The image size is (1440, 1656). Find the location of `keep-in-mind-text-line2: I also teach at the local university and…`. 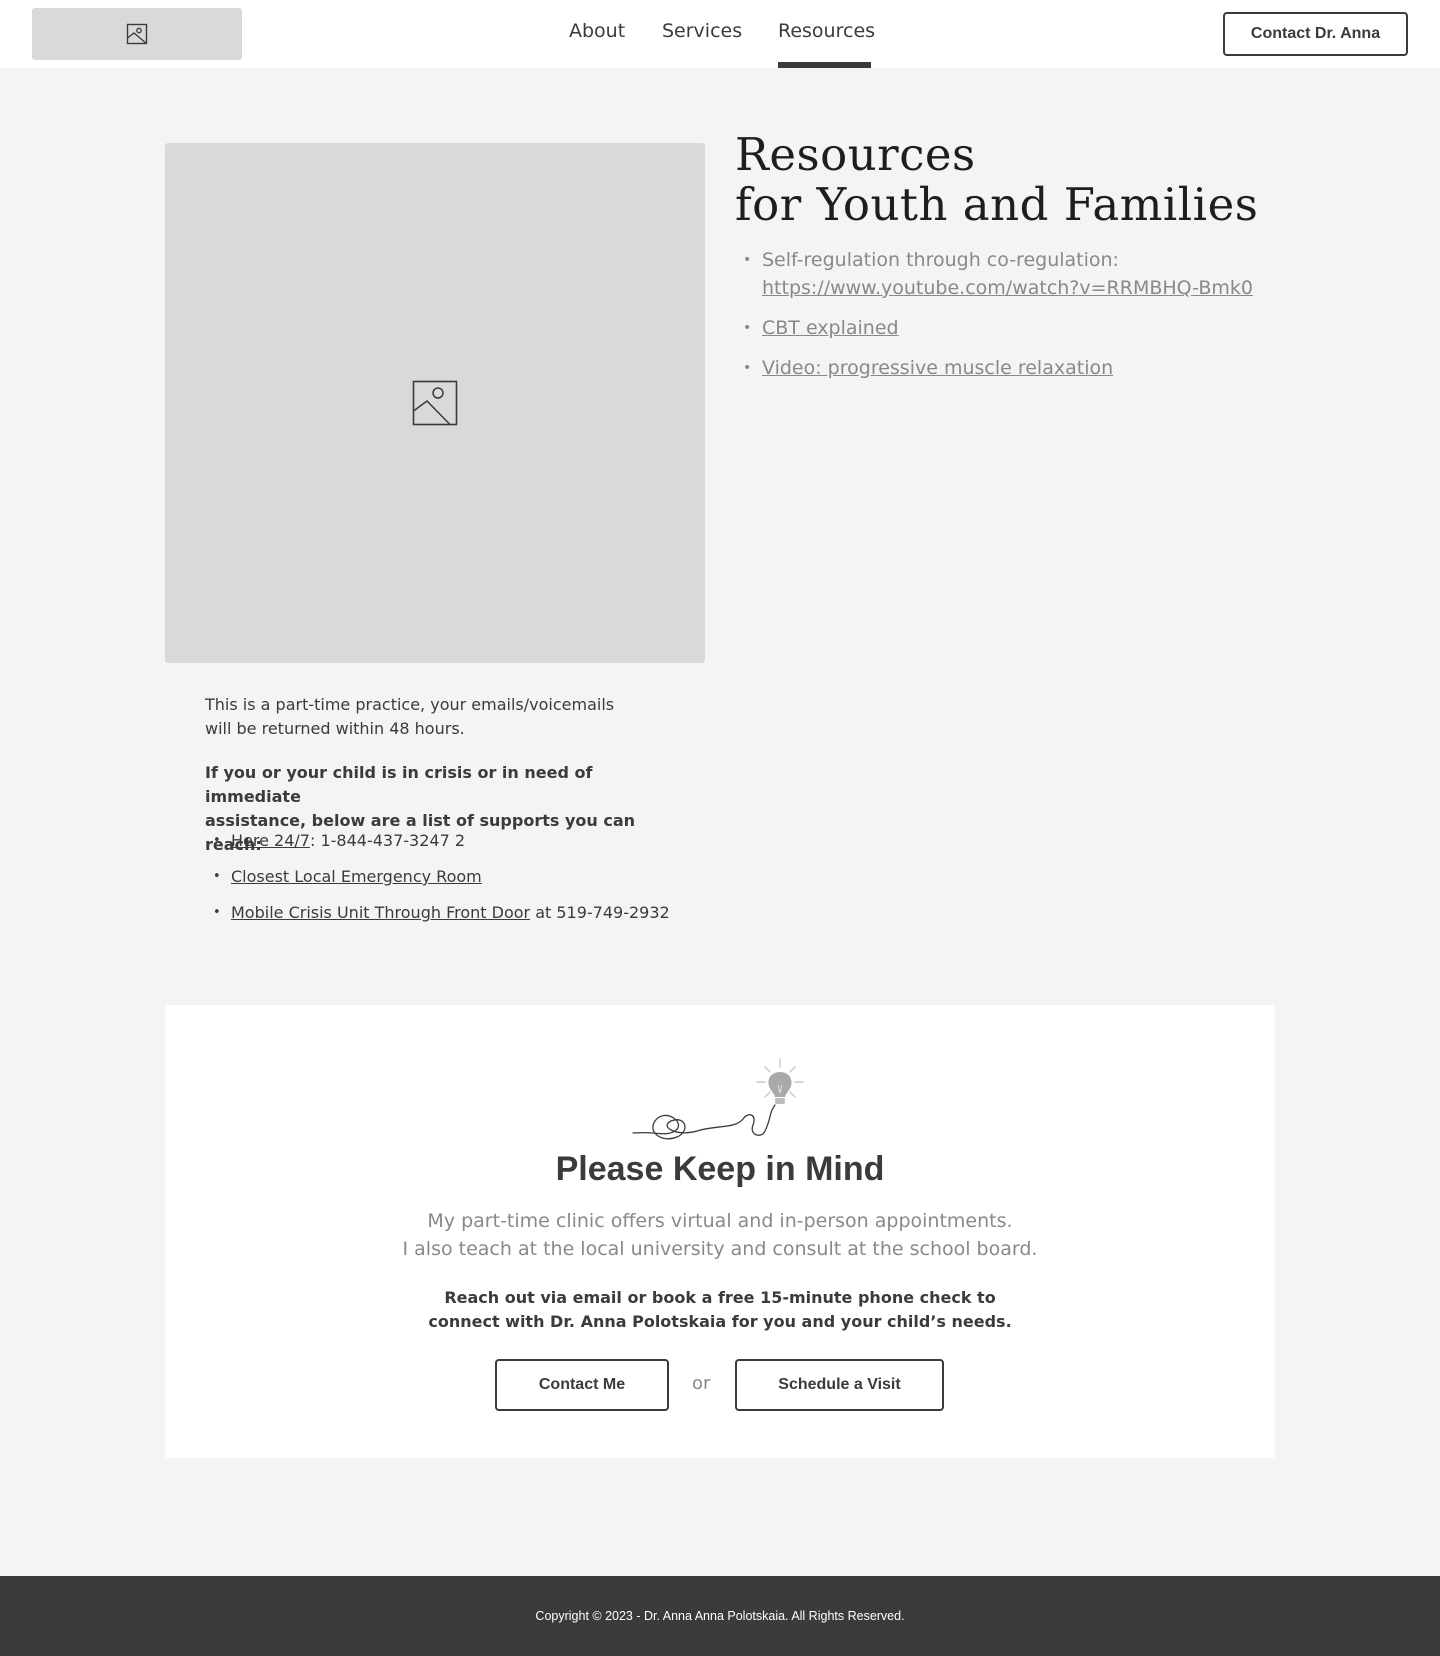

keep-in-mind-text-line2: I also teach at the local university and… is located at coordinates (720, 1249).